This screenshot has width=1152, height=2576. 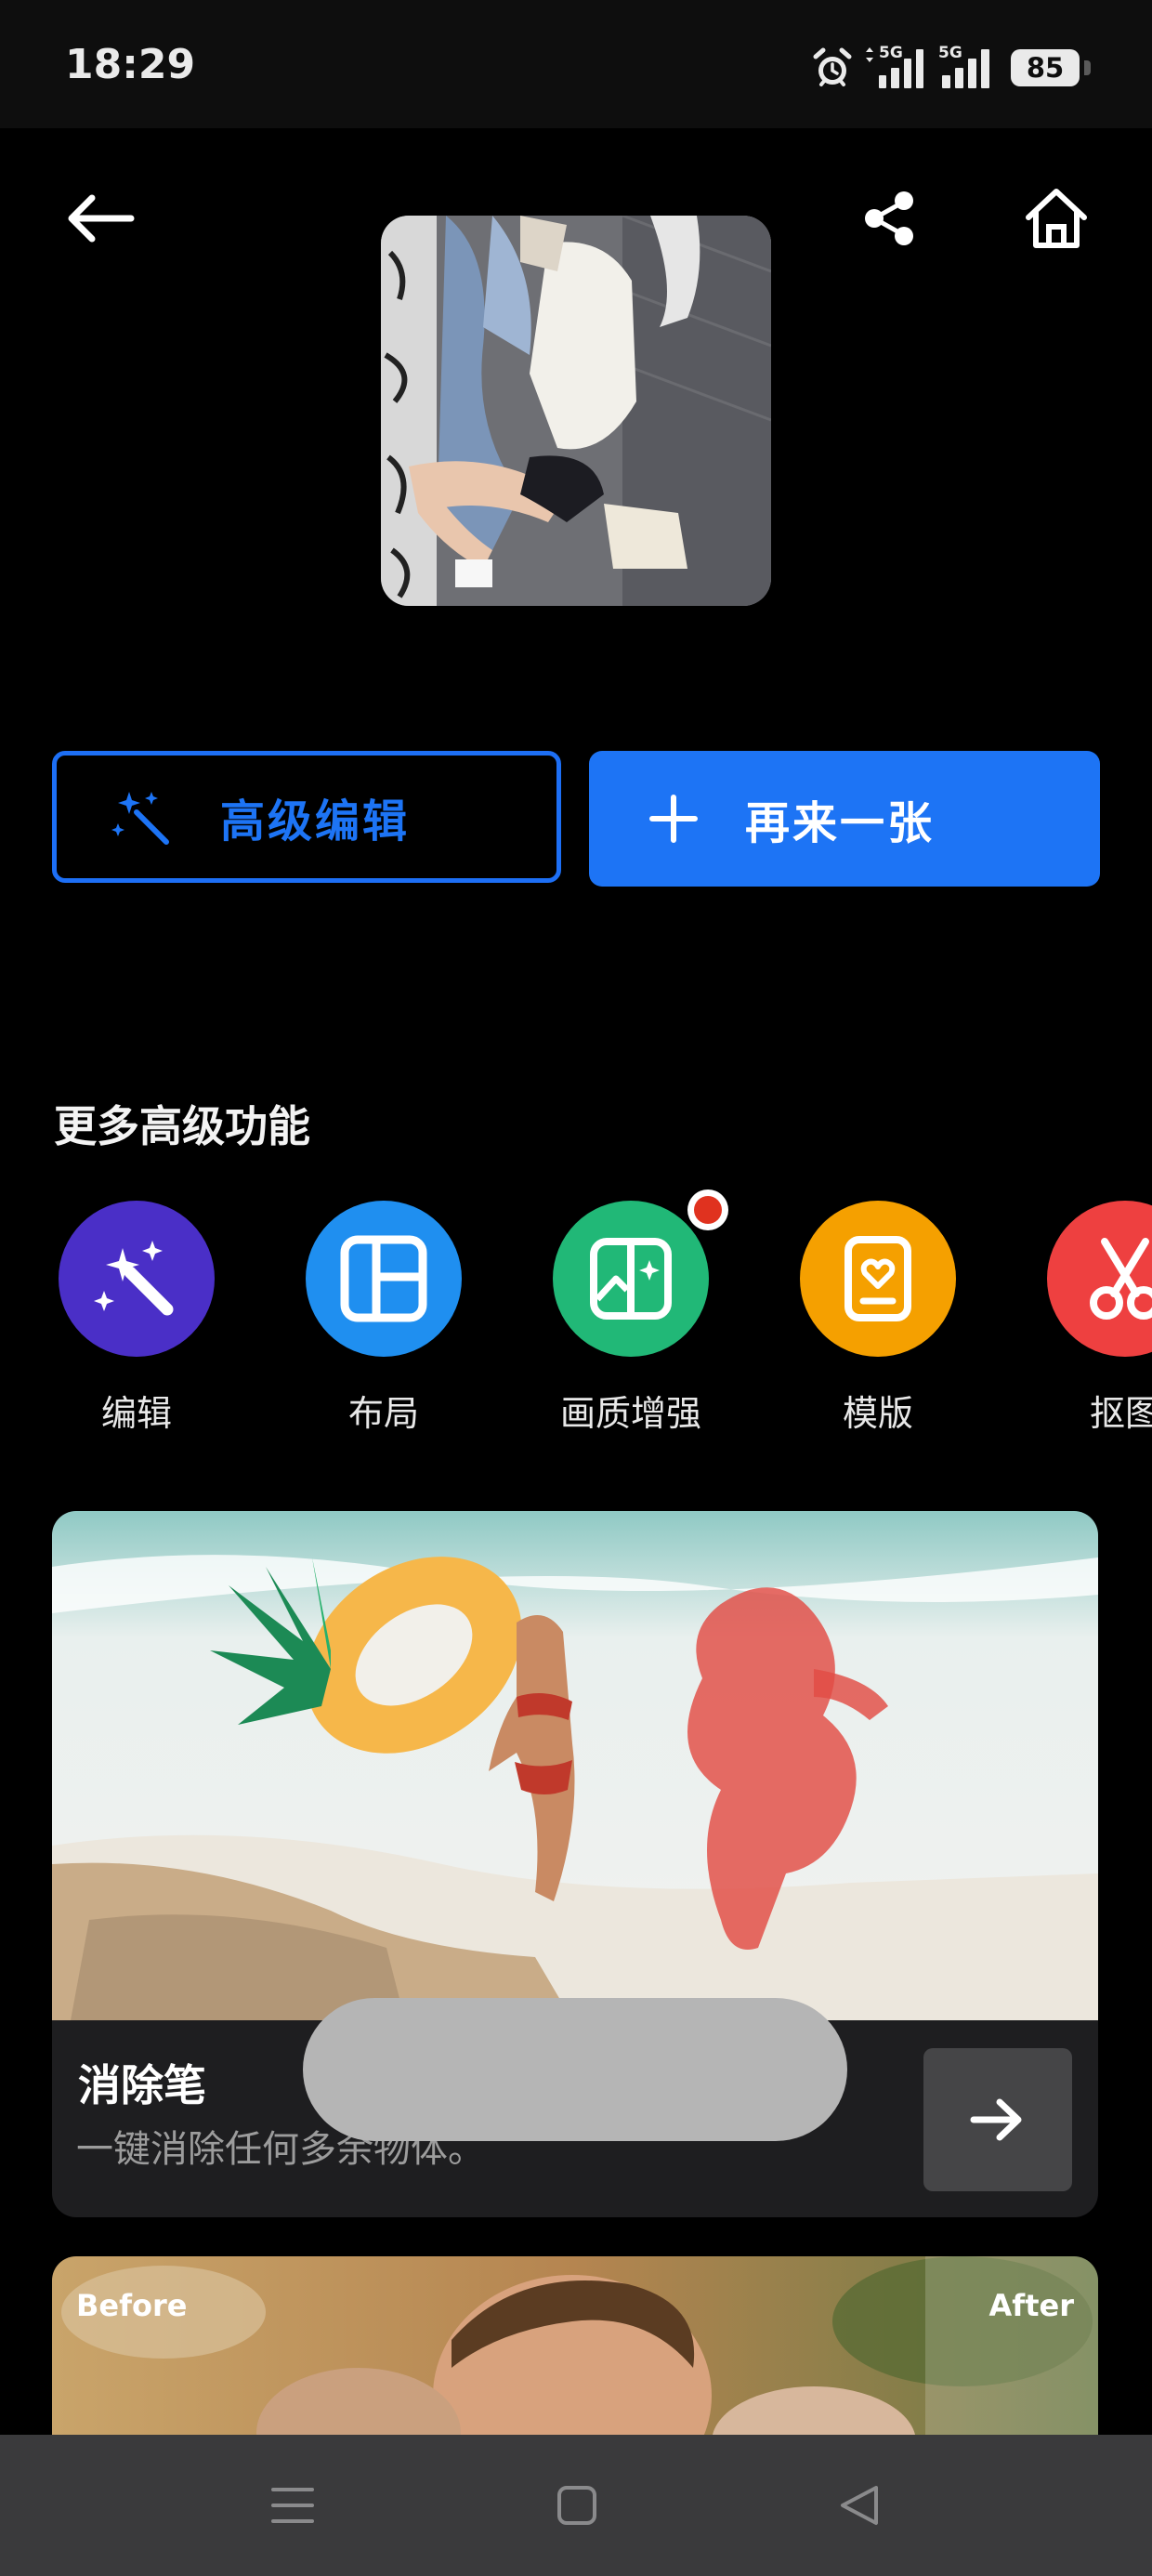 What do you see at coordinates (673, 819) in the screenshot?
I see `plus-icon` at bounding box center [673, 819].